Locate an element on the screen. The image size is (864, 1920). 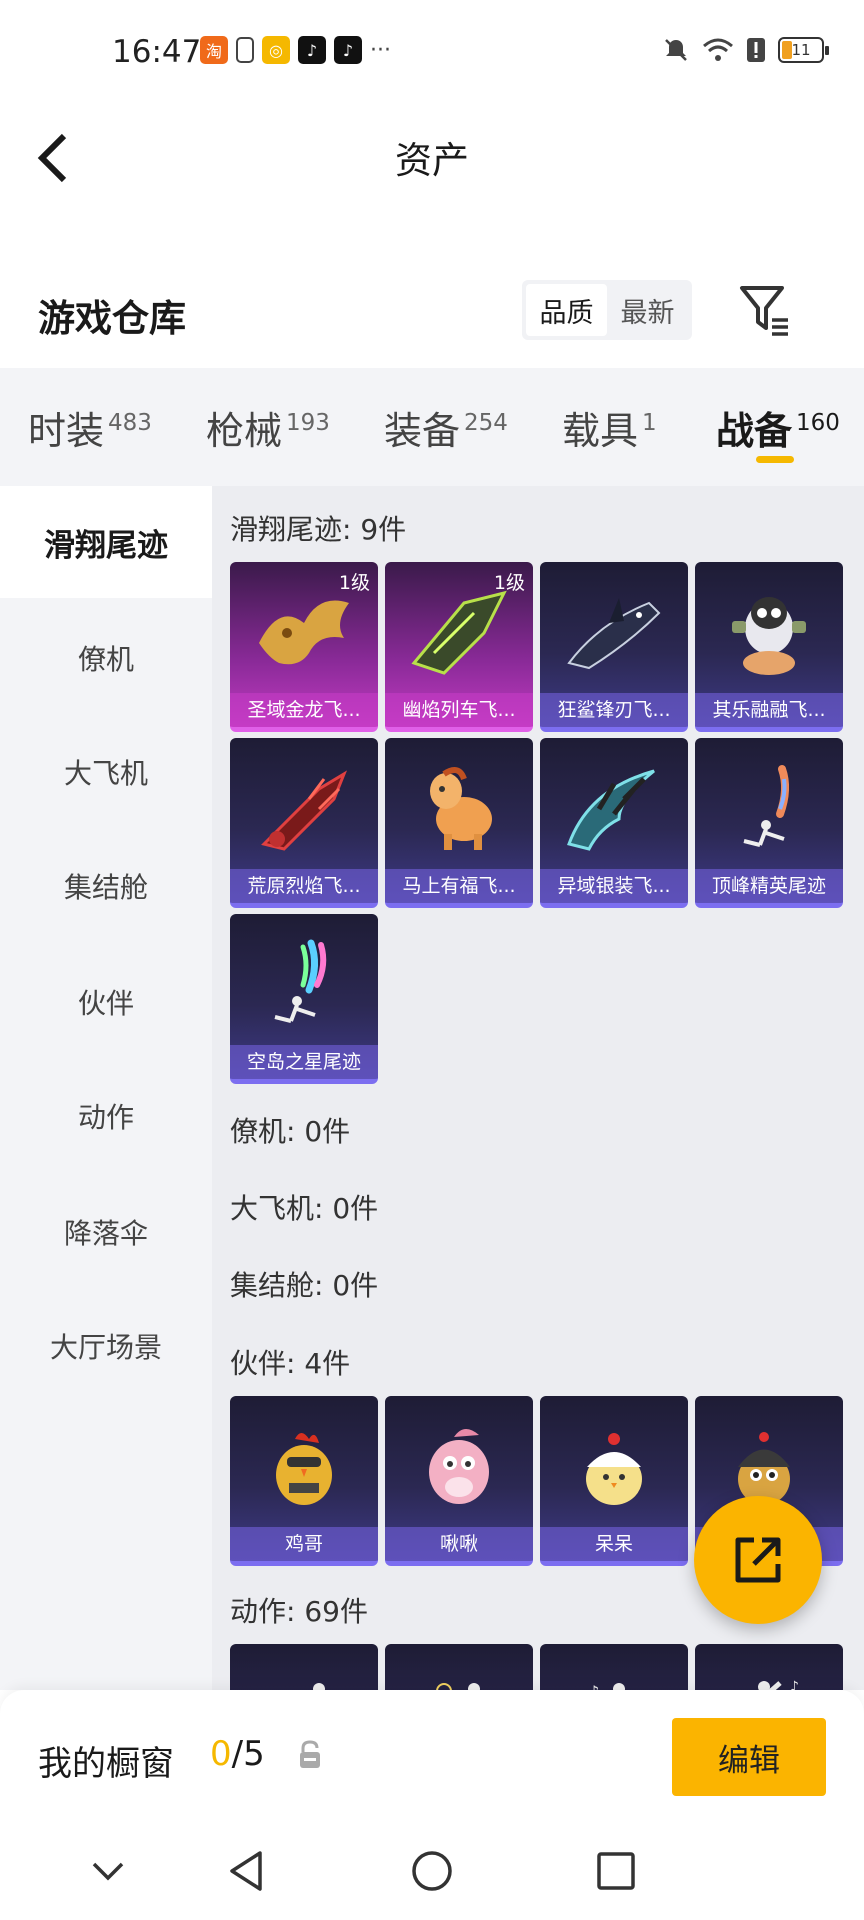
sidebar-item-pod: 集结舱 is located at coordinates (106, 886).